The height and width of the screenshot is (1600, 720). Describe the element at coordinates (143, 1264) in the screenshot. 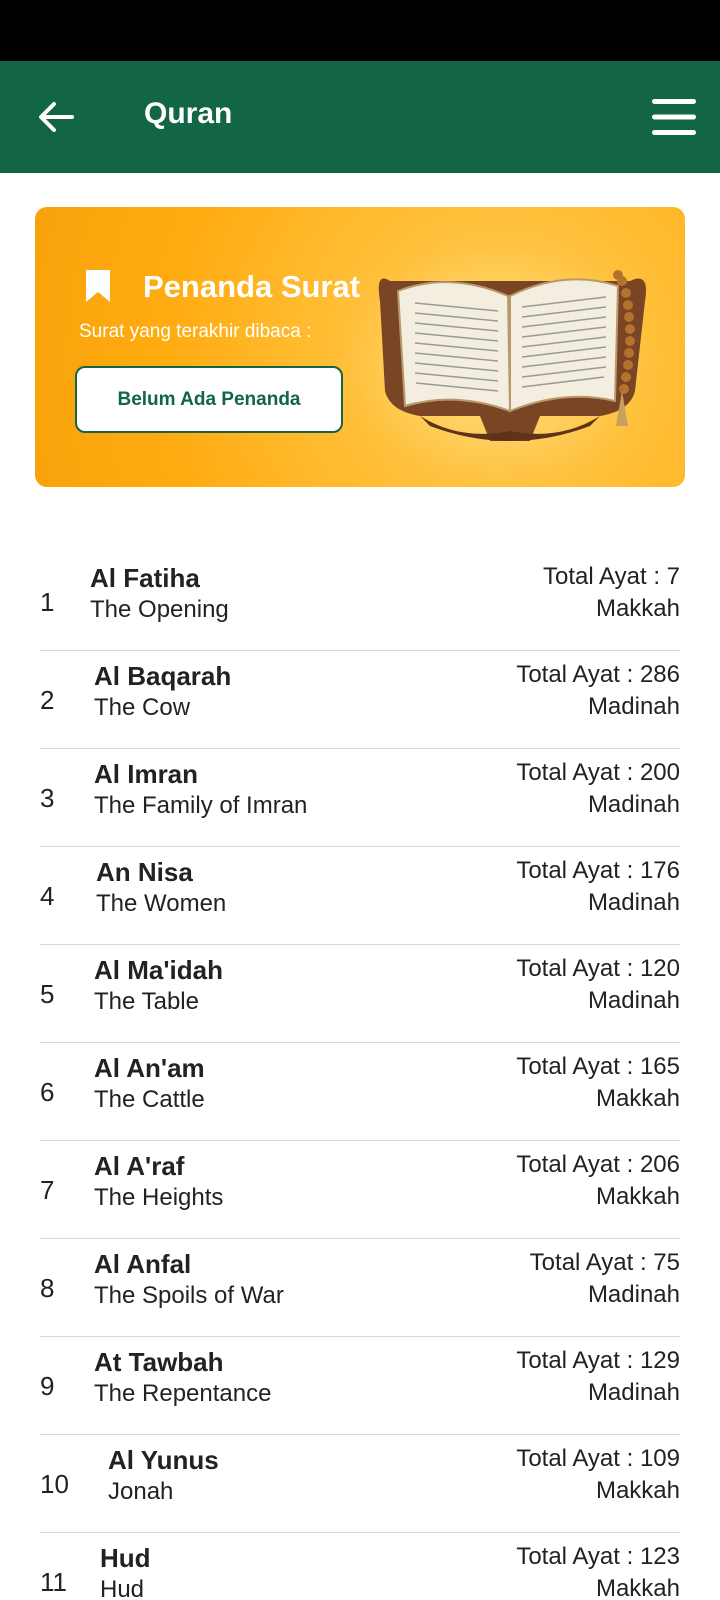

I see `surah-name: Al Anfal` at that location.